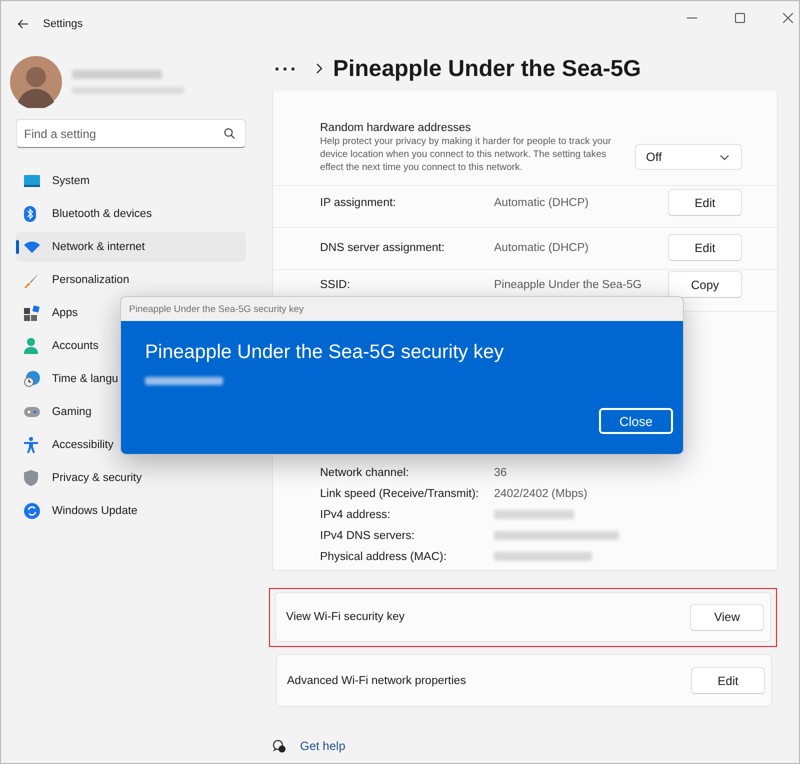 Image resolution: width=800 pixels, height=764 pixels. What do you see at coordinates (365, 472) in the screenshot?
I see `property-label: Network channel:` at bounding box center [365, 472].